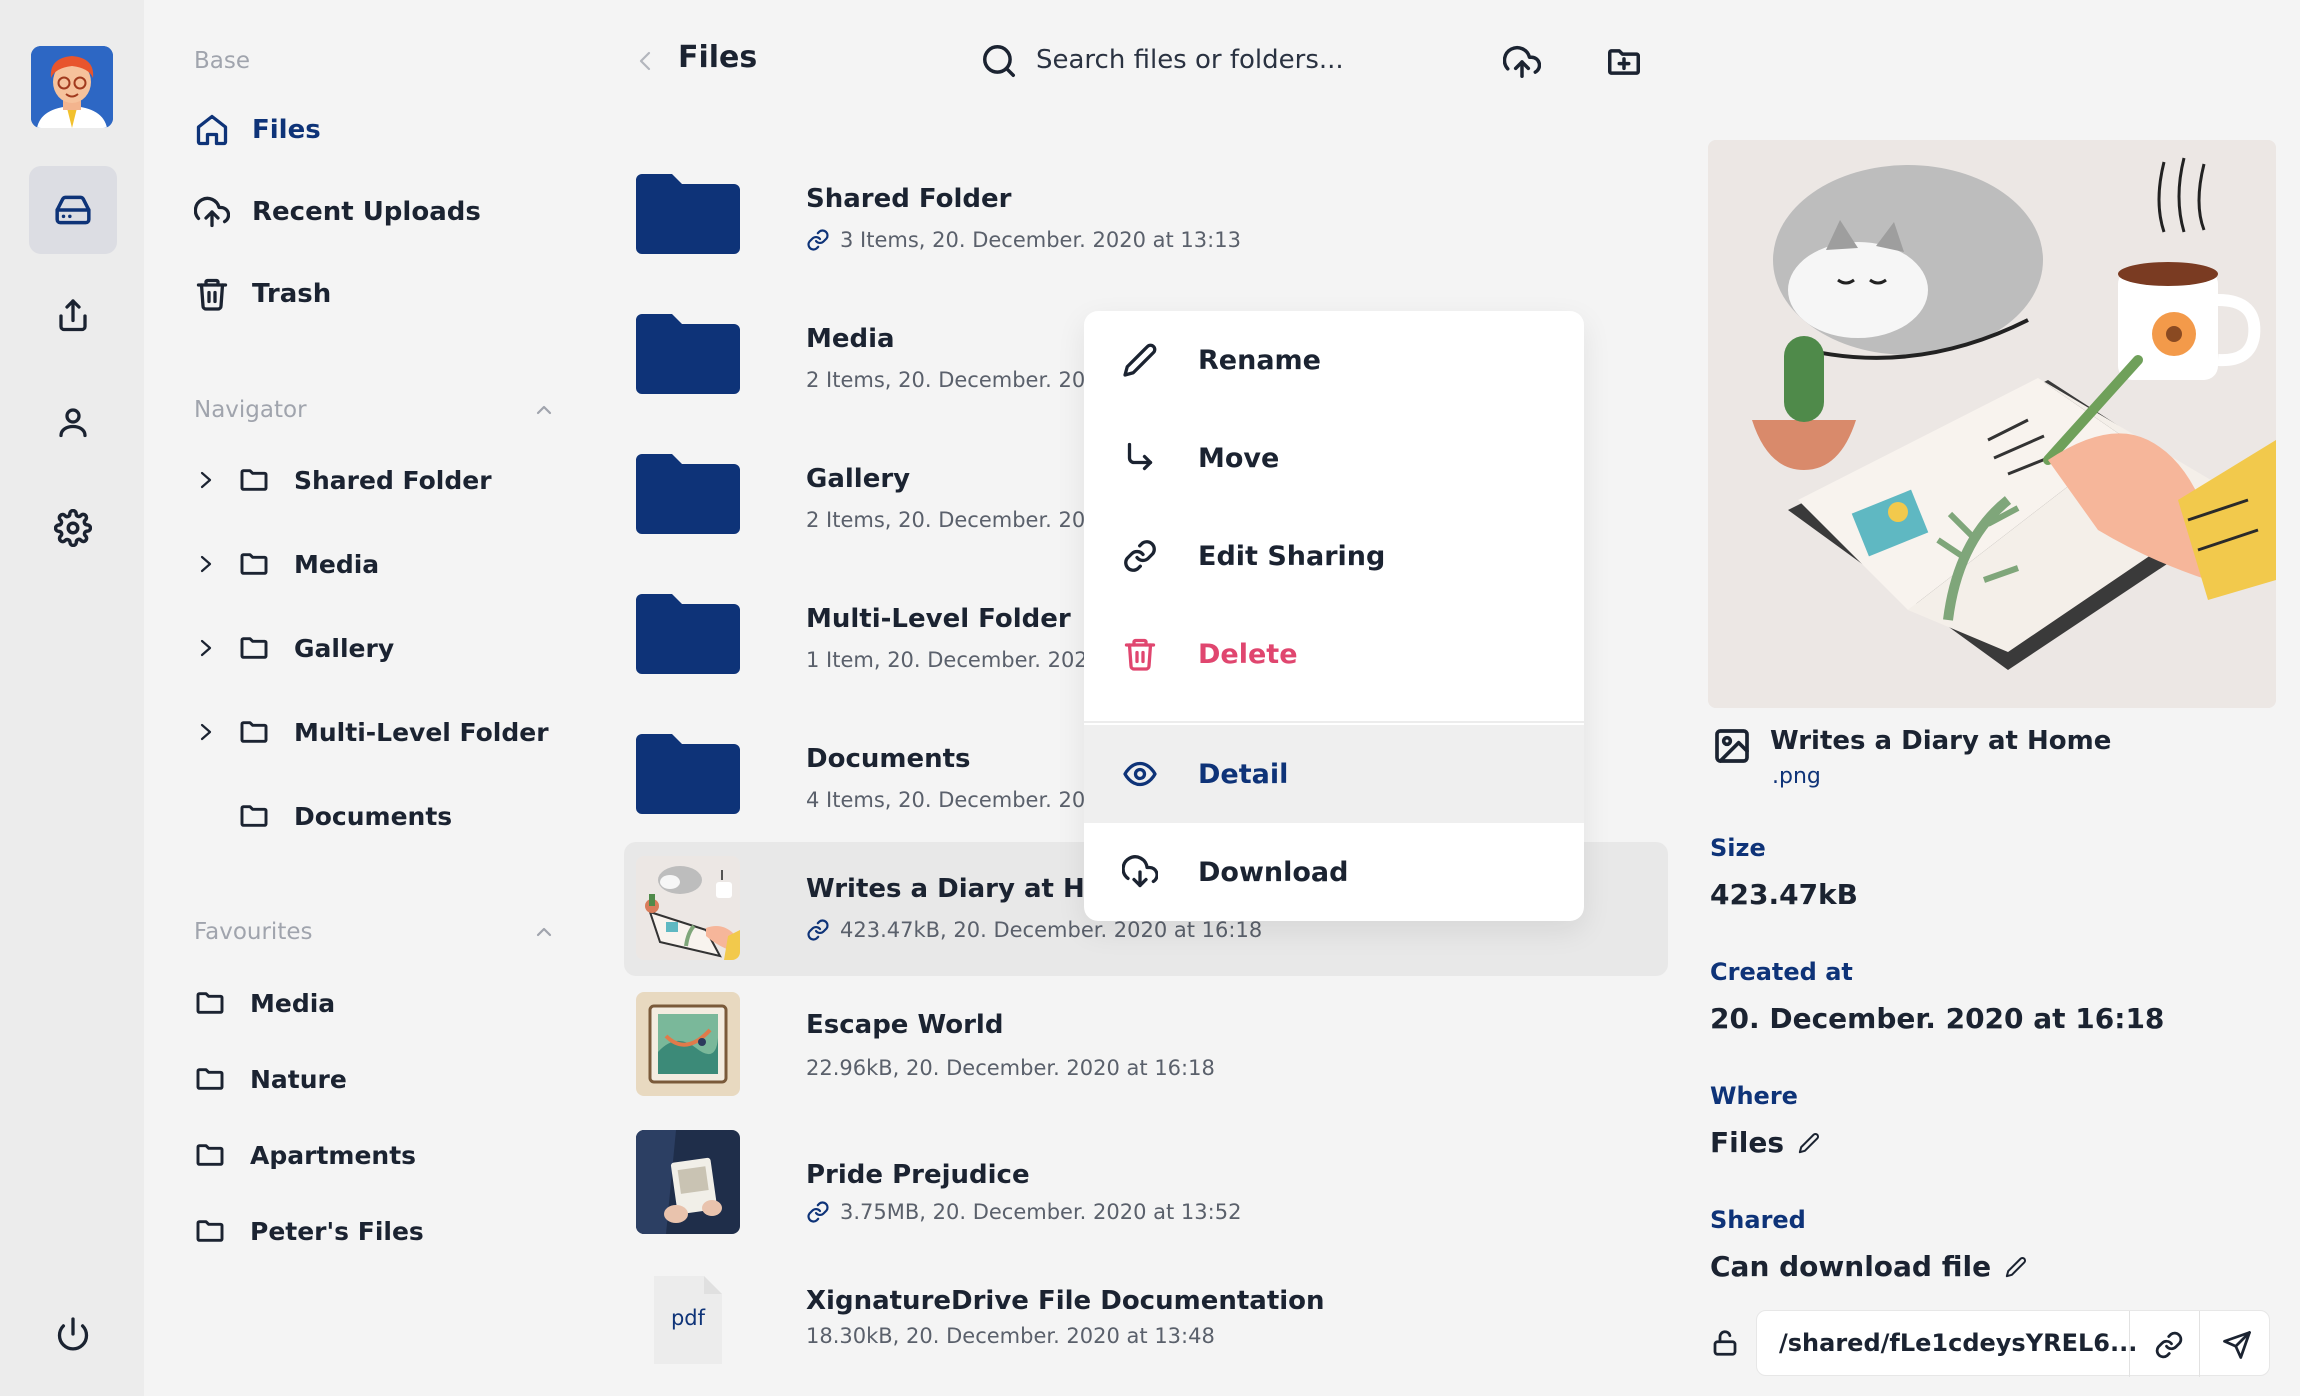 Image resolution: width=2300 pixels, height=1396 pixels. What do you see at coordinates (1292, 556) in the screenshot?
I see `menu-item-label: Edit Sharing` at bounding box center [1292, 556].